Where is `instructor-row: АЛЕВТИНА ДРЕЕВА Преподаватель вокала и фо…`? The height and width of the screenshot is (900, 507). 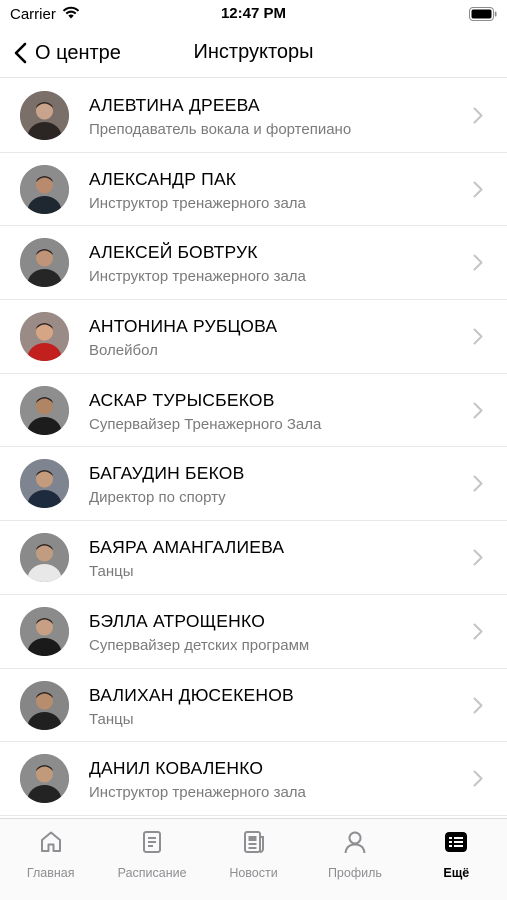
instructor-row: АЛЕВТИНА ДРЕЕВА Преподаватель вокала и фо… is located at coordinates (253, 116).